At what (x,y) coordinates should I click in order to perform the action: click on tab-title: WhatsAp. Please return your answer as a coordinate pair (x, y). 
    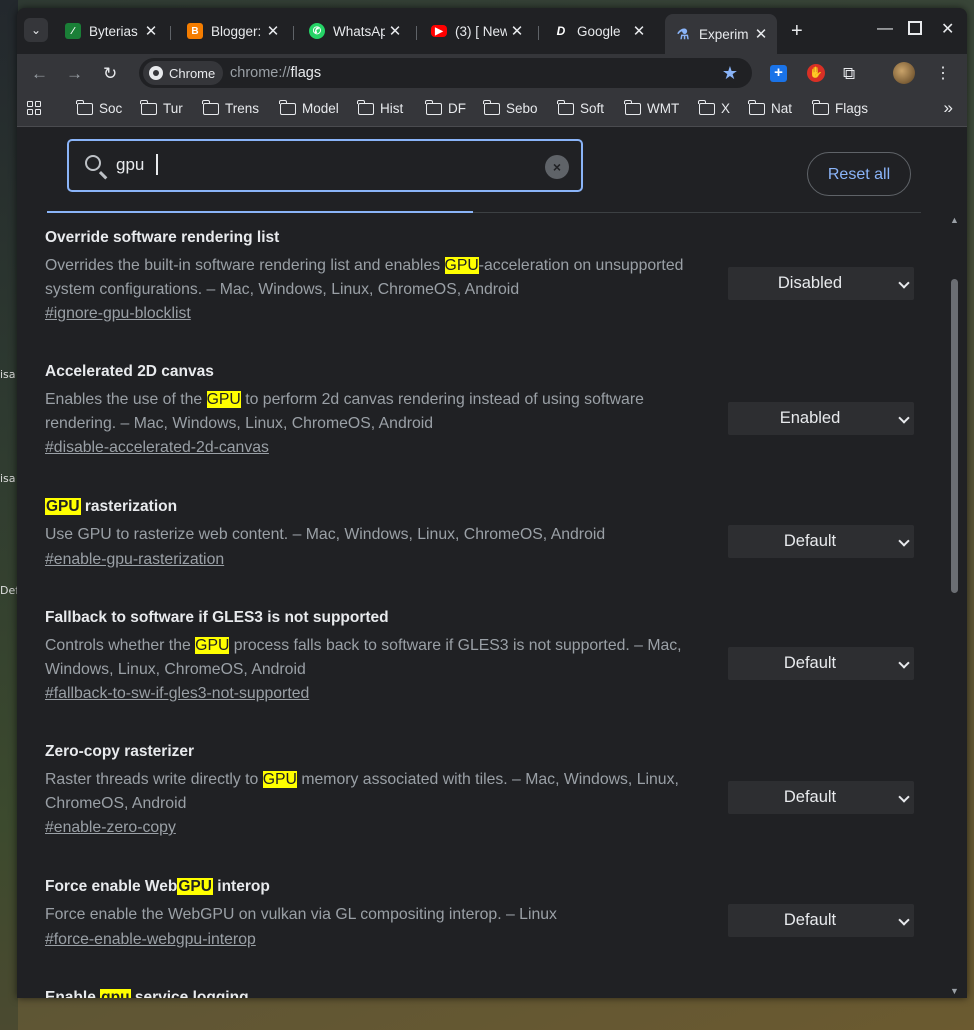
    Looking at the image, I should click on (359, 31).